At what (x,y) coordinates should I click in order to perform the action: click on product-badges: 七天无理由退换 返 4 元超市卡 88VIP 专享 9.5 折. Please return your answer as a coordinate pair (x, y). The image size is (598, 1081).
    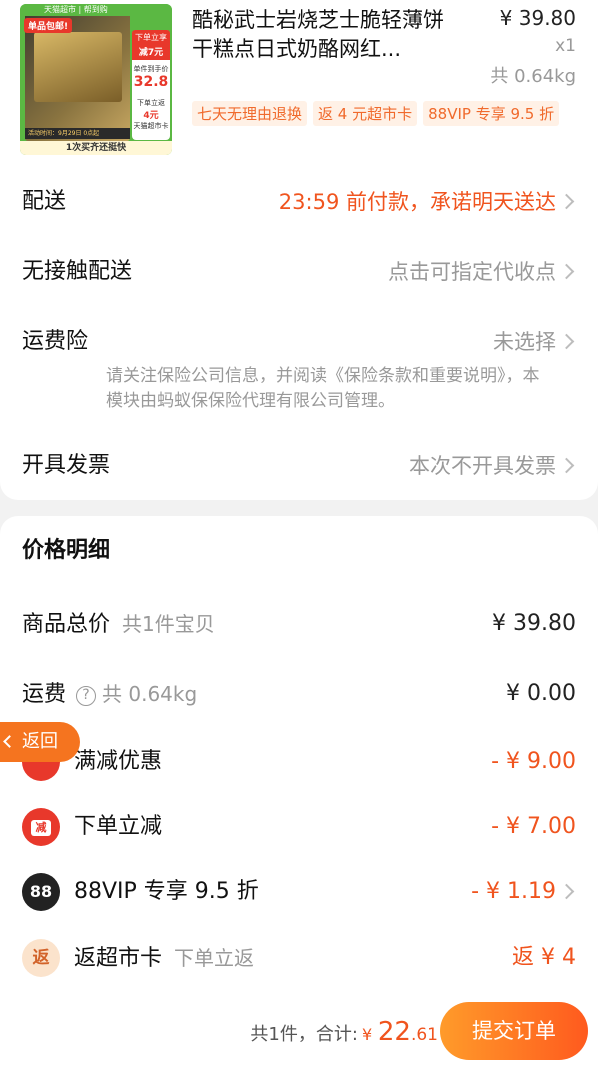
    Looking at the image, I should click on (376, 113).